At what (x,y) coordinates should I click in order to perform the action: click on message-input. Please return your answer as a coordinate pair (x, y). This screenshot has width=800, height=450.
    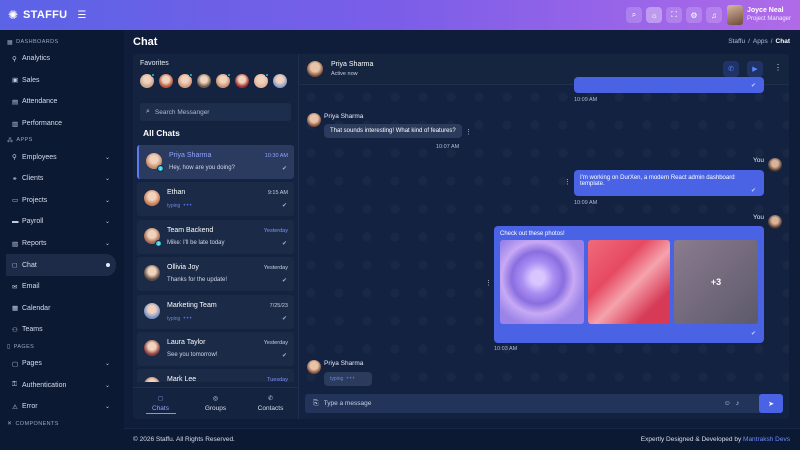
    Looking at the image, I should click on (521, 403).